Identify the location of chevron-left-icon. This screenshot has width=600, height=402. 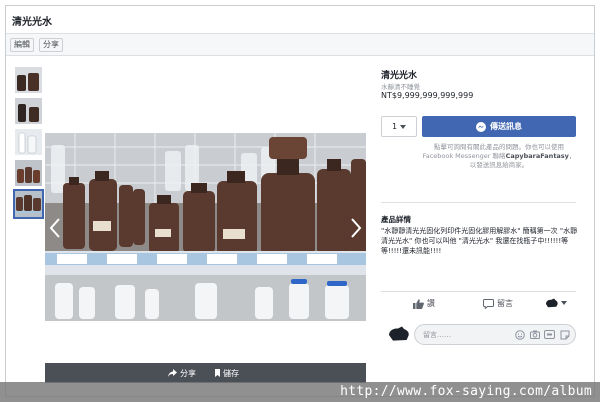
(55, 228).